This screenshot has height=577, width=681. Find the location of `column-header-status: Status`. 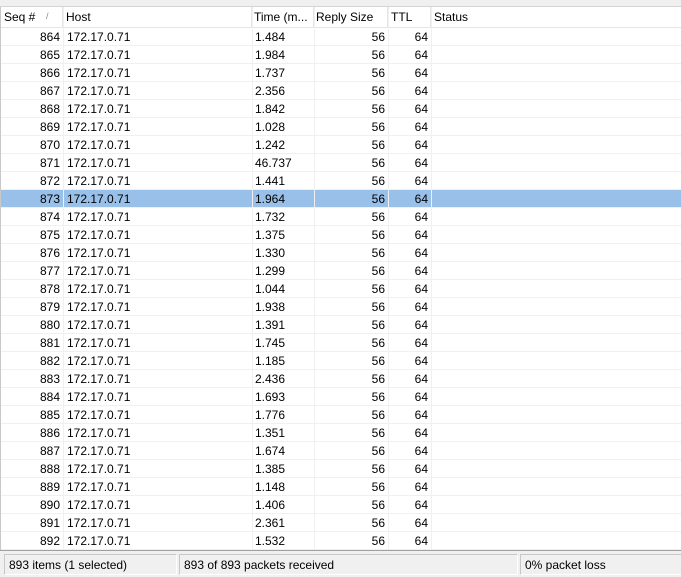

column-header-status: Status is located at coordinates (556, 17).